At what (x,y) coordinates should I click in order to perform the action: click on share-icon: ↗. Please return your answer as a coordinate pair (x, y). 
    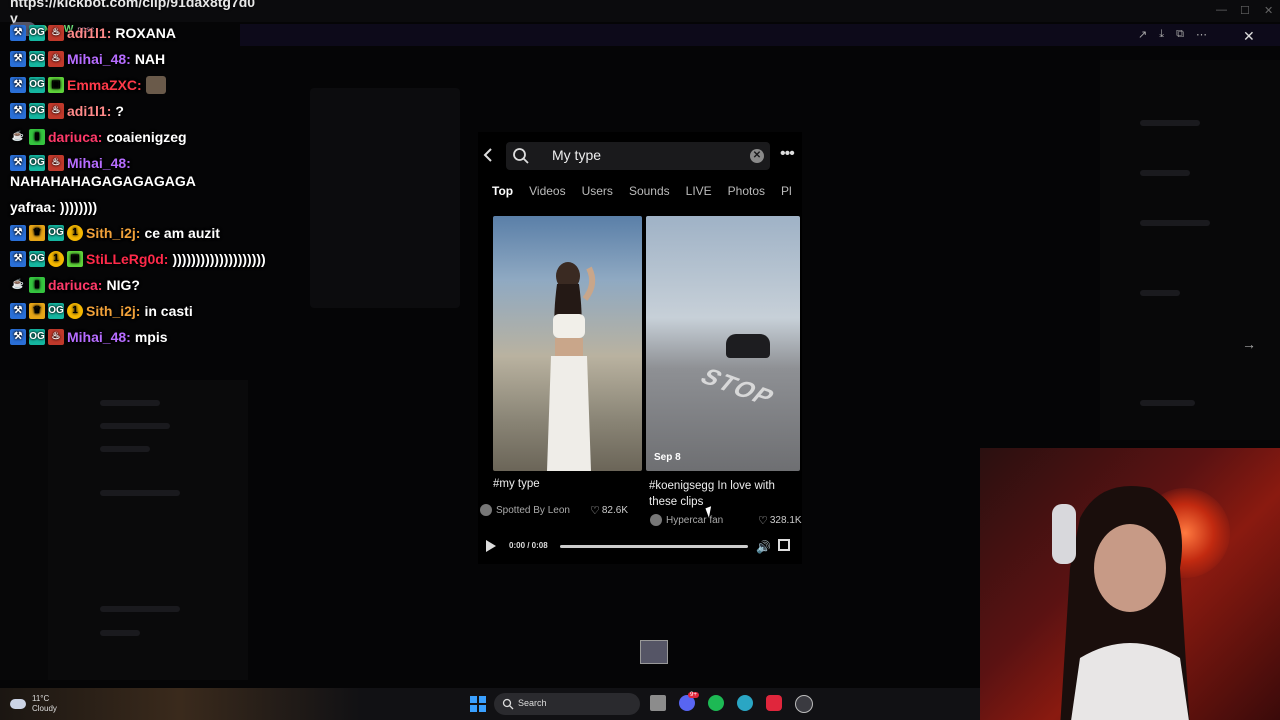
    Looking at the image, I should click on (1142, 34).